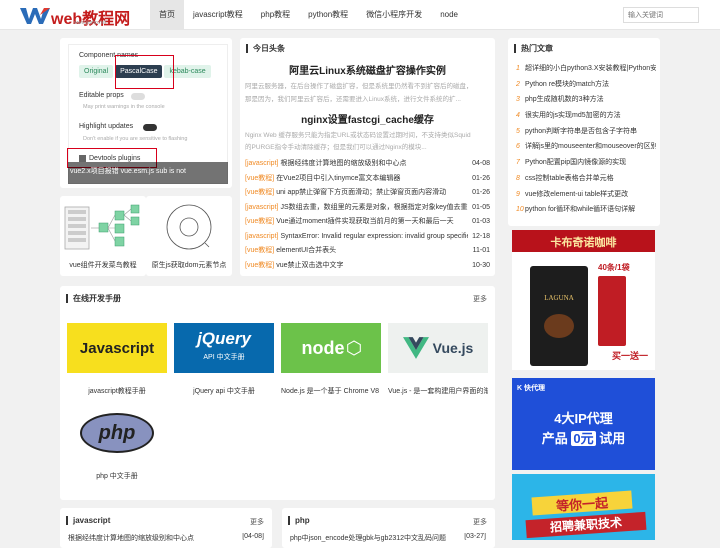 The image size is (720, 548). I want to click on highlight-updates-toggle, so click(150, 127).